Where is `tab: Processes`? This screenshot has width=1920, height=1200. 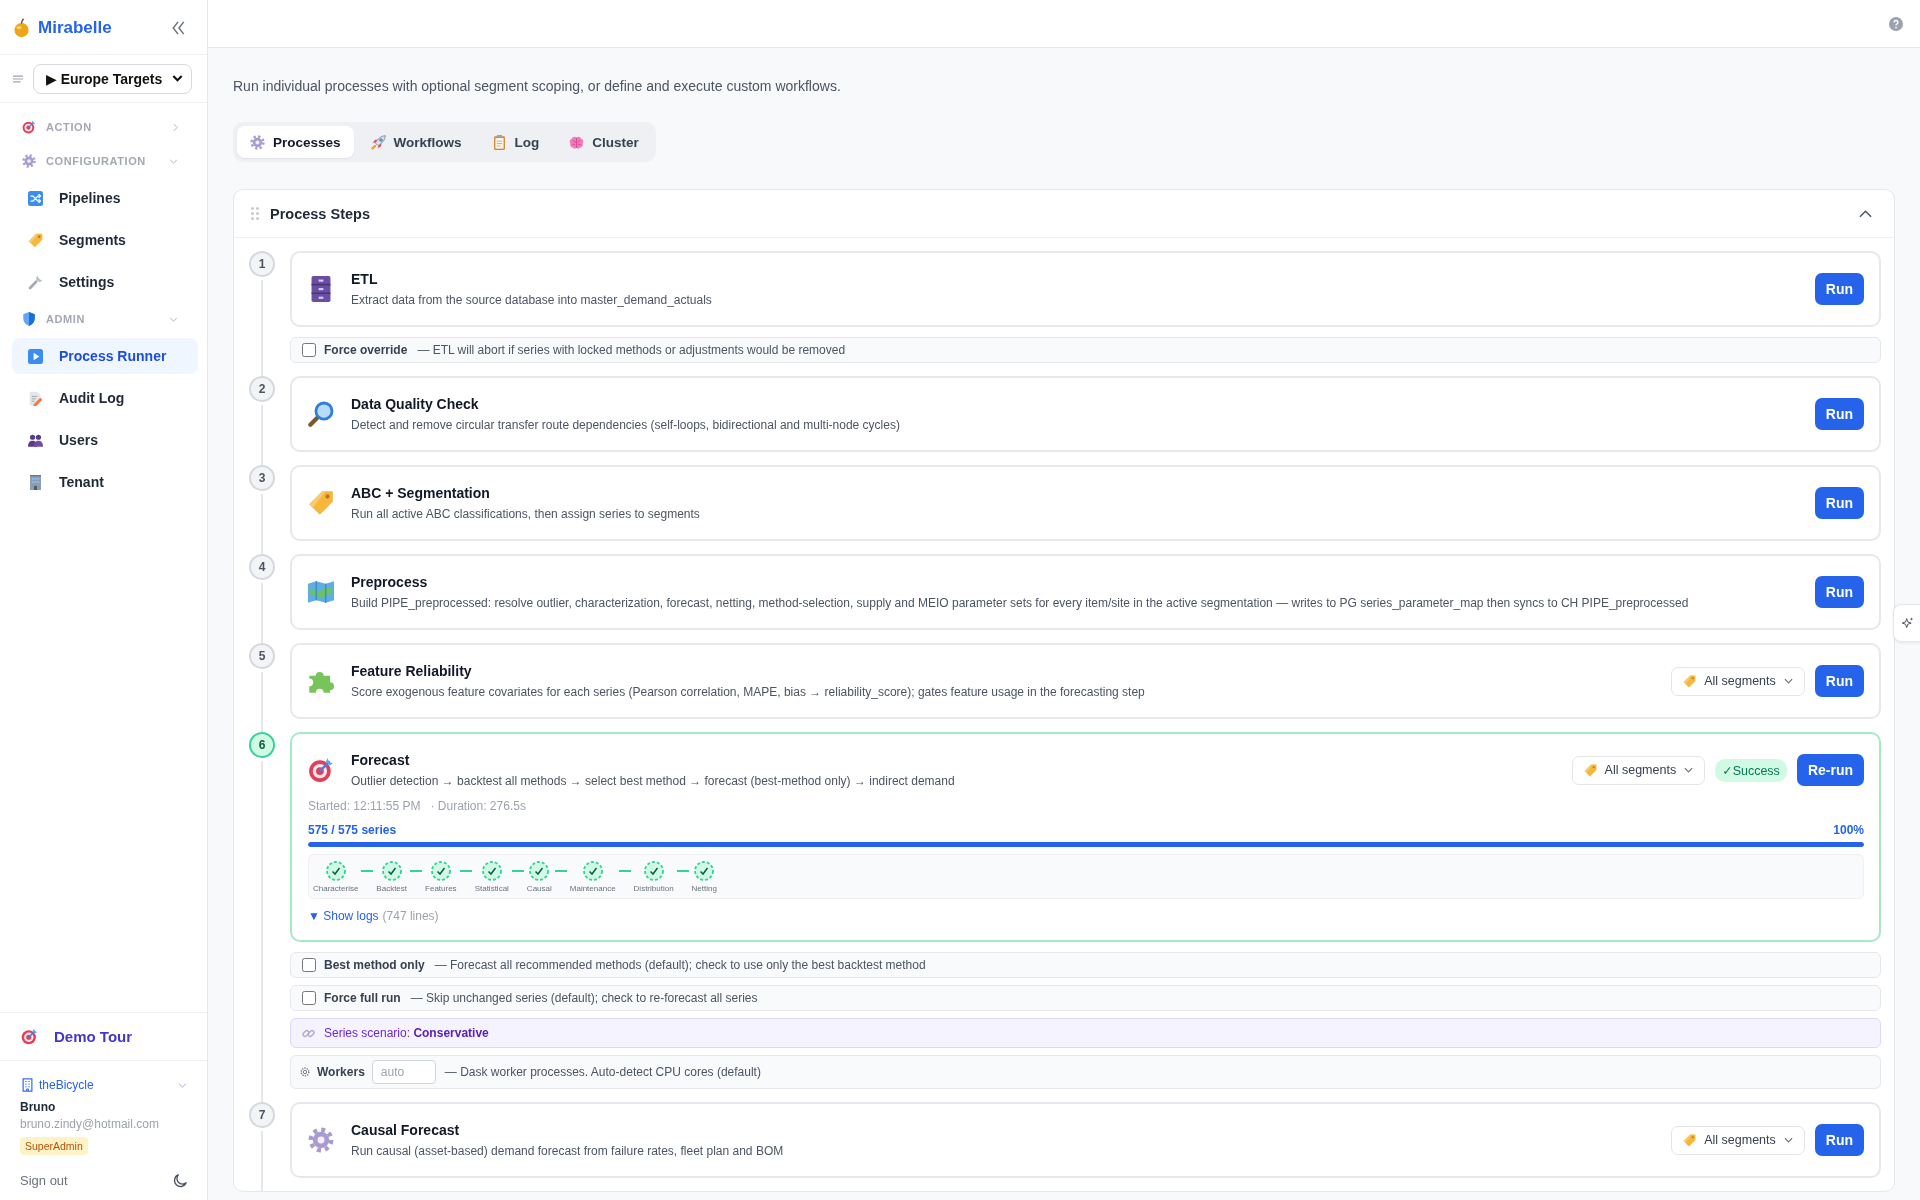 tab: Processes is located at coordinates (295, 142).